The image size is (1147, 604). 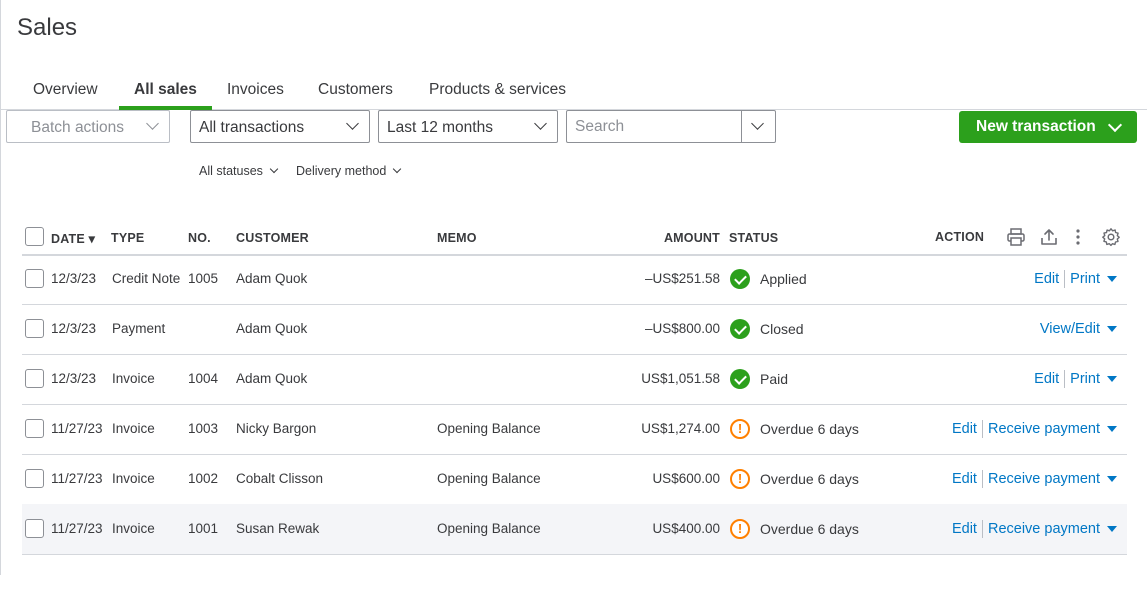 I want to click on row-customer: Nicky Bargon, so click(x=276, y=428).